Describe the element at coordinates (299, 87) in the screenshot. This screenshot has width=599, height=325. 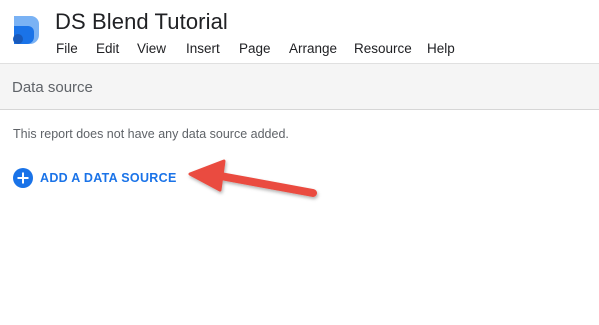
I see `data-source-panel-header: Data source` at that location.